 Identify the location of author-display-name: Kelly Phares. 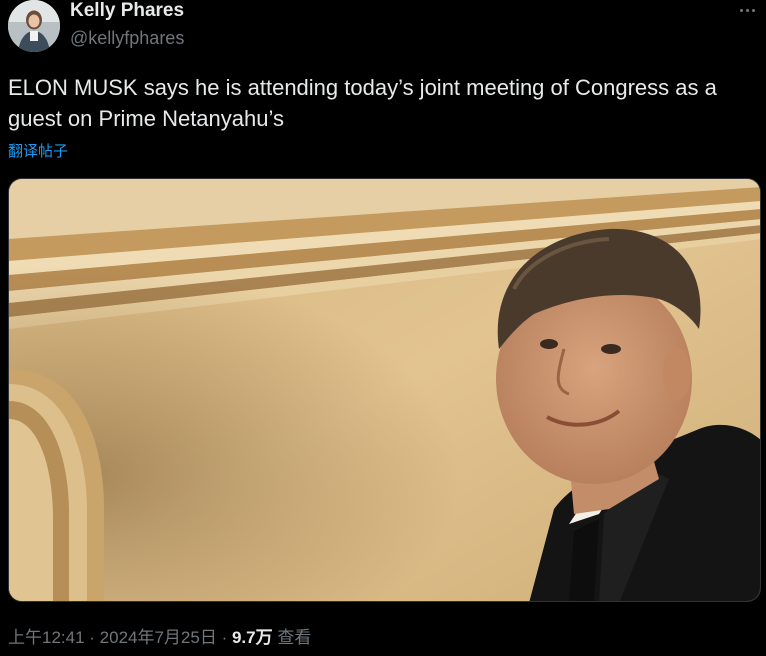
(127, 11).